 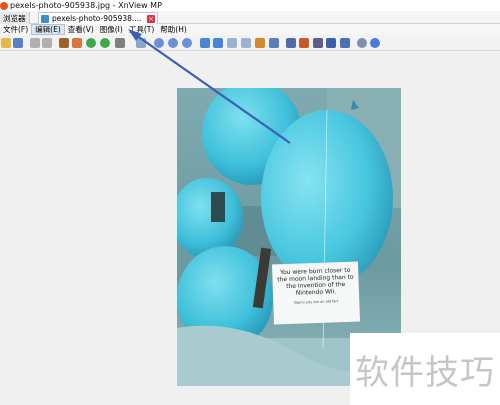 What do you see at coordinates (86, 5) in the screenshot?
I see `window-title: pexels-photo-905938.jpg - XnView MP` at bounding box center [86, 5].